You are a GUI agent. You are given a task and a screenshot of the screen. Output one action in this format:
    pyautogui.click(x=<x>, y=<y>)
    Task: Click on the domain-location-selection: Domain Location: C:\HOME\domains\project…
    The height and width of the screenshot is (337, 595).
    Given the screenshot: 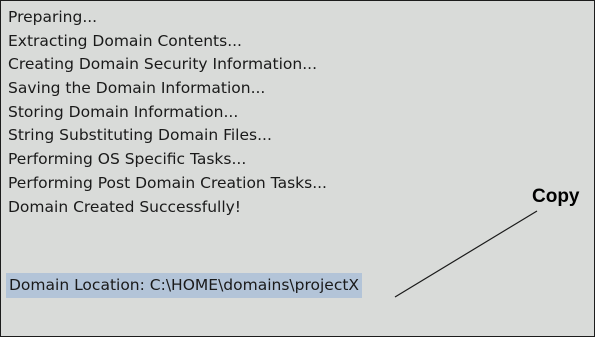 What is the action you would take?
    pyautogui.click(x=184, y=285)
    